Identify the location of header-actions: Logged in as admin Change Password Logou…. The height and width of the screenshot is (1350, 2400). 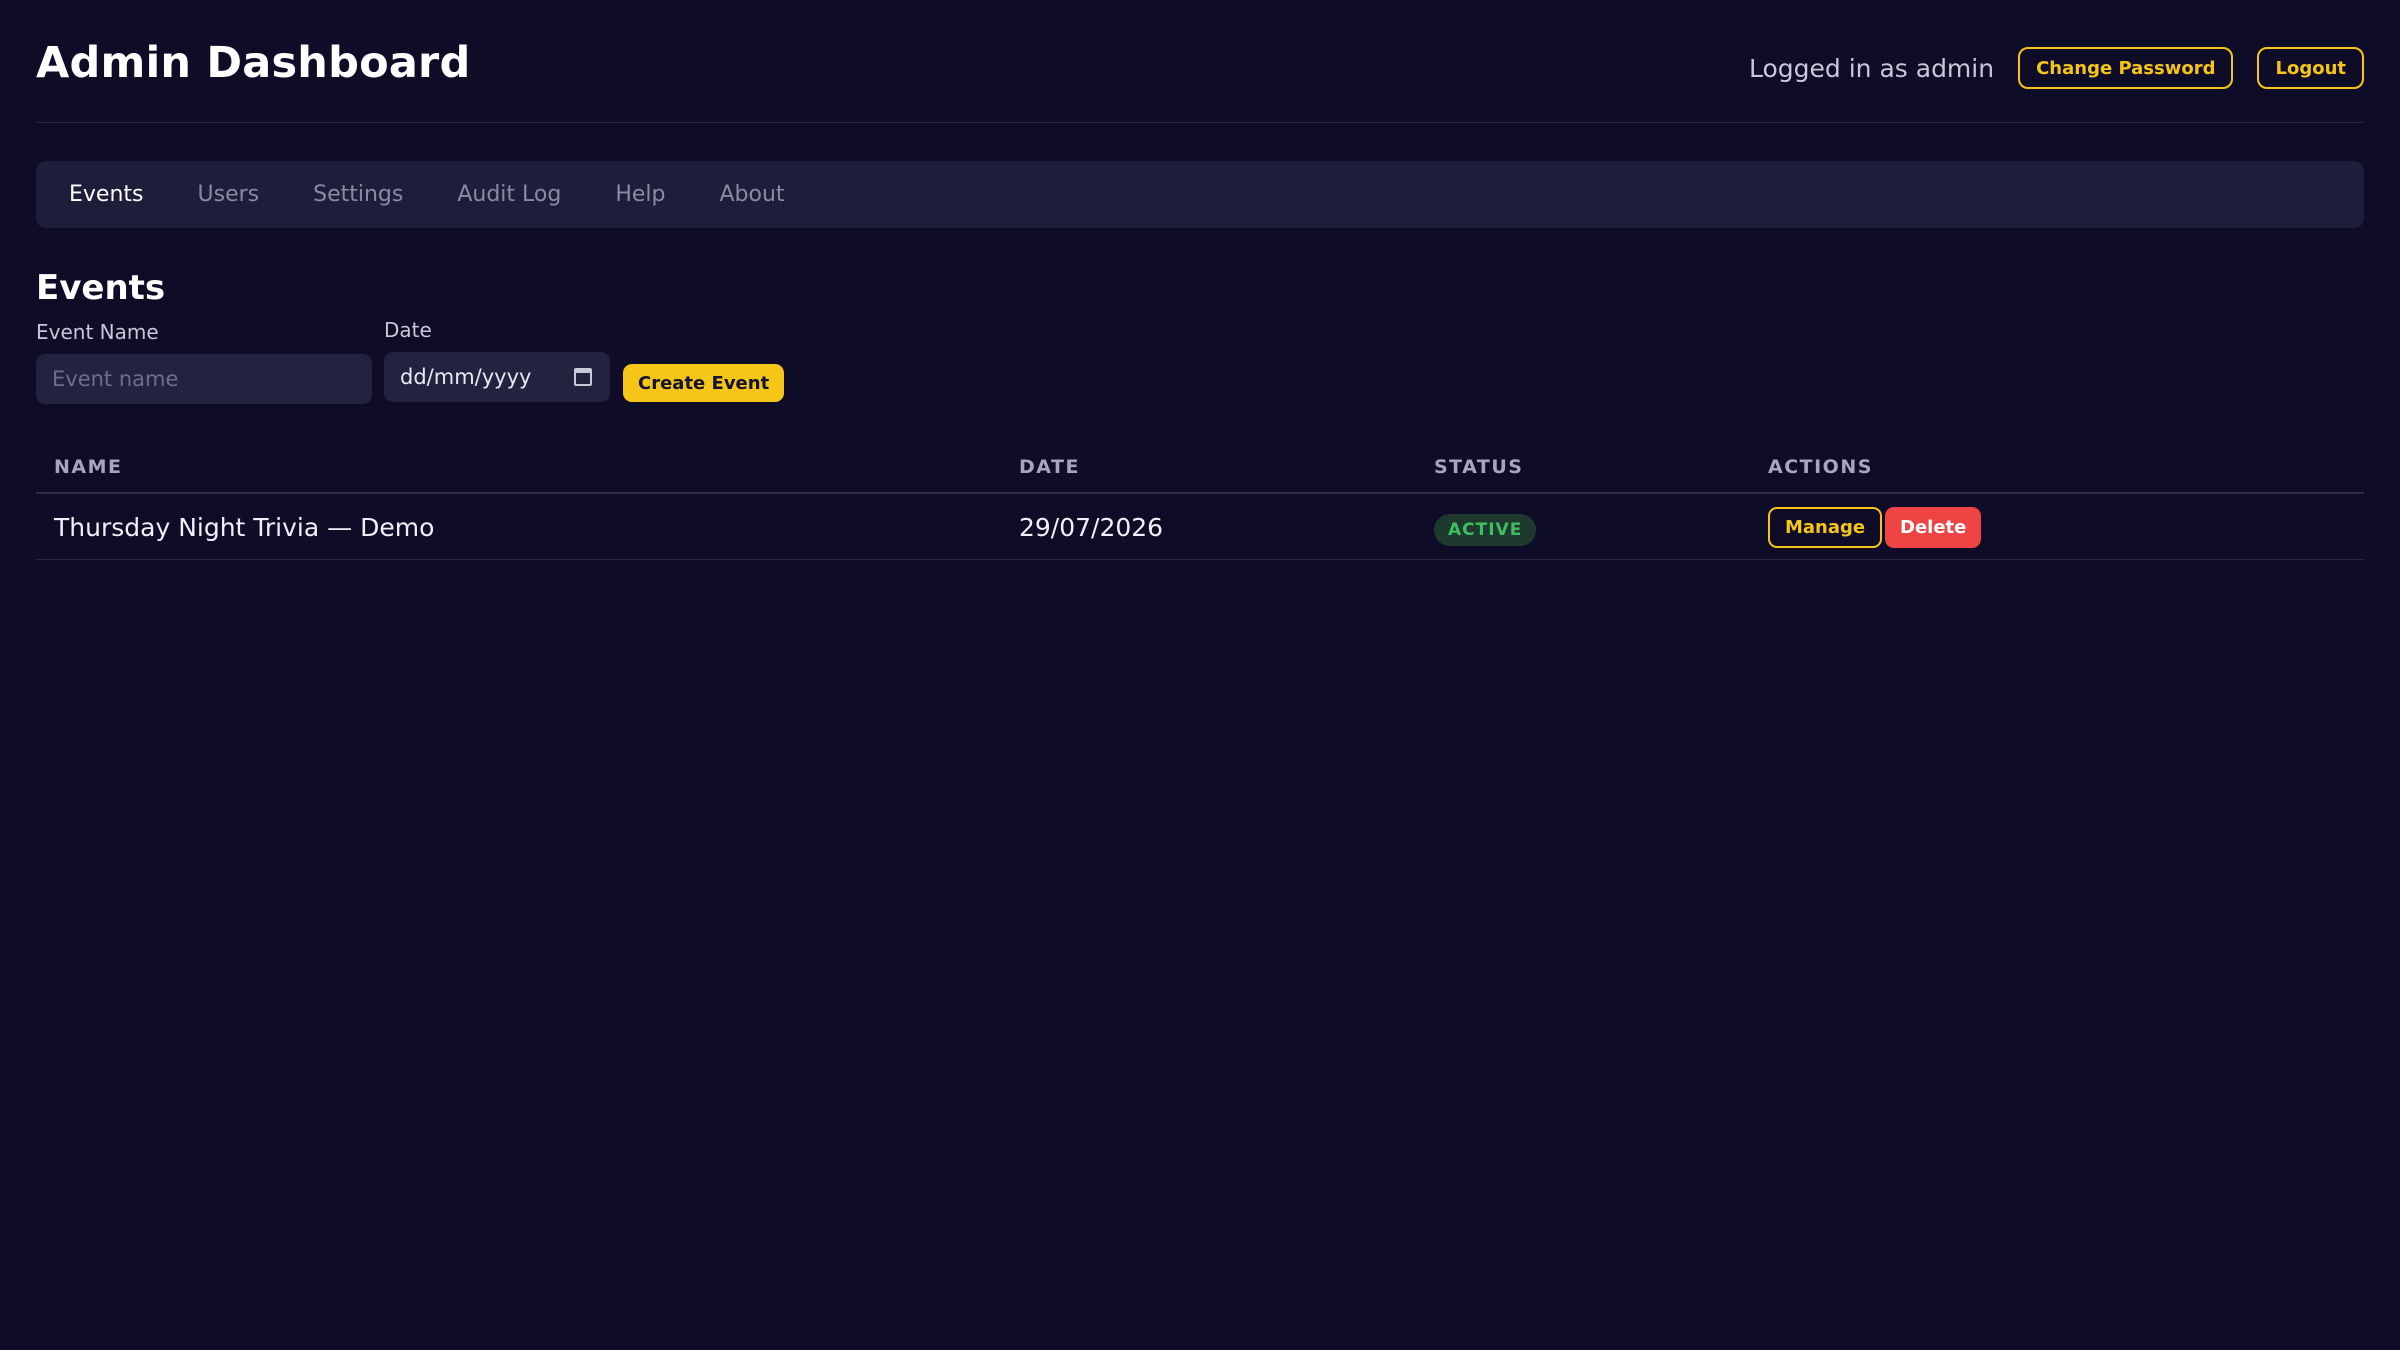
(2056, 68).